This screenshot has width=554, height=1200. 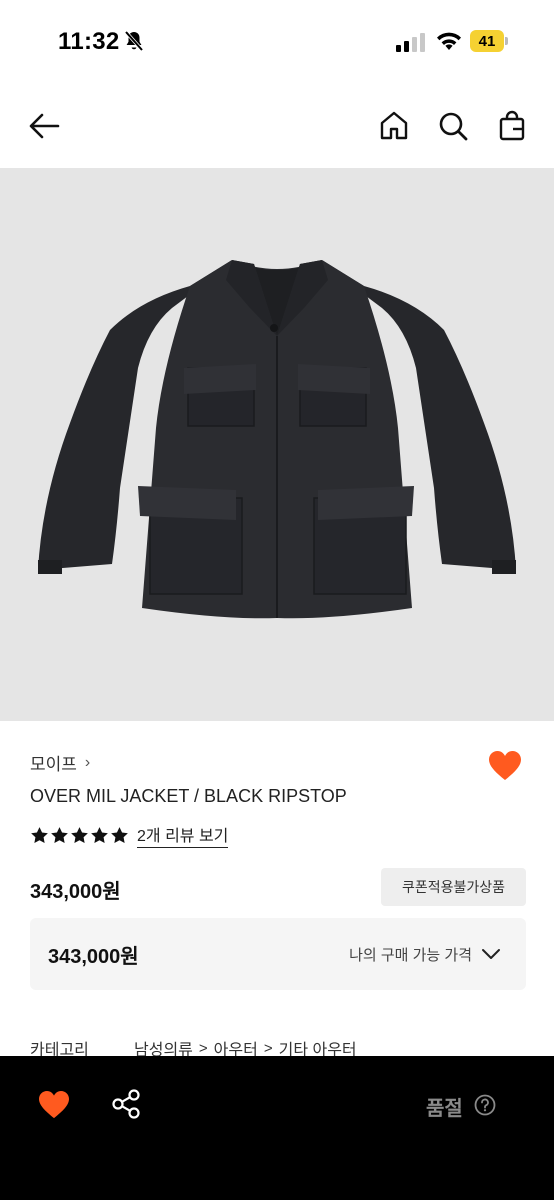 What do you see at coordinates (126, 1104) in the screenshot?
I see `share-icon` at bounding box center [126, 1104].